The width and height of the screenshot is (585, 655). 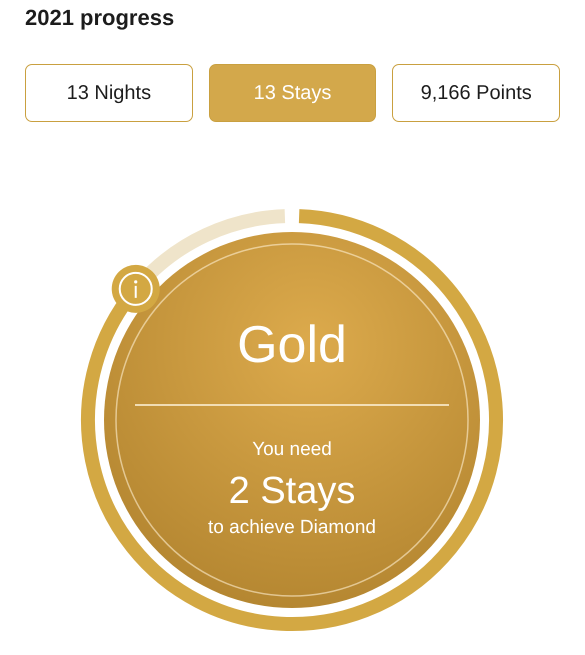 What do you see at coordinates (136, 288) in the screenshot?
I see `info-icon` at bounding box center [136, 288].